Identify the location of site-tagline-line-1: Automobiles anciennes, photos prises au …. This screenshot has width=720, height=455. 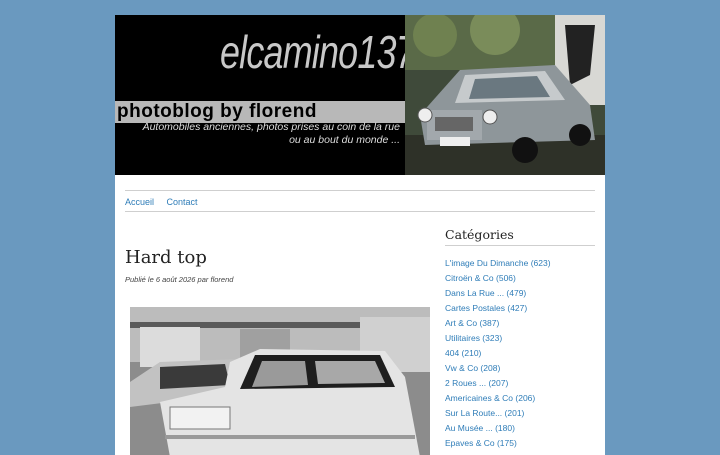
(271, 127).